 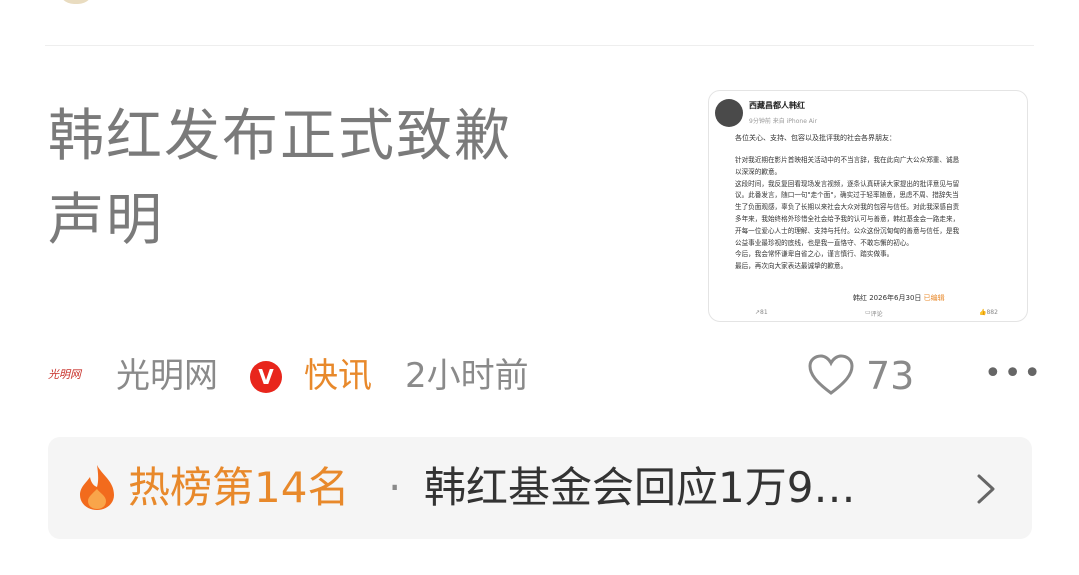 What do you see at coordinates (64, 374) in the screenshot?
I see `source-logo: 光明网` at bounding box center [64, 374].